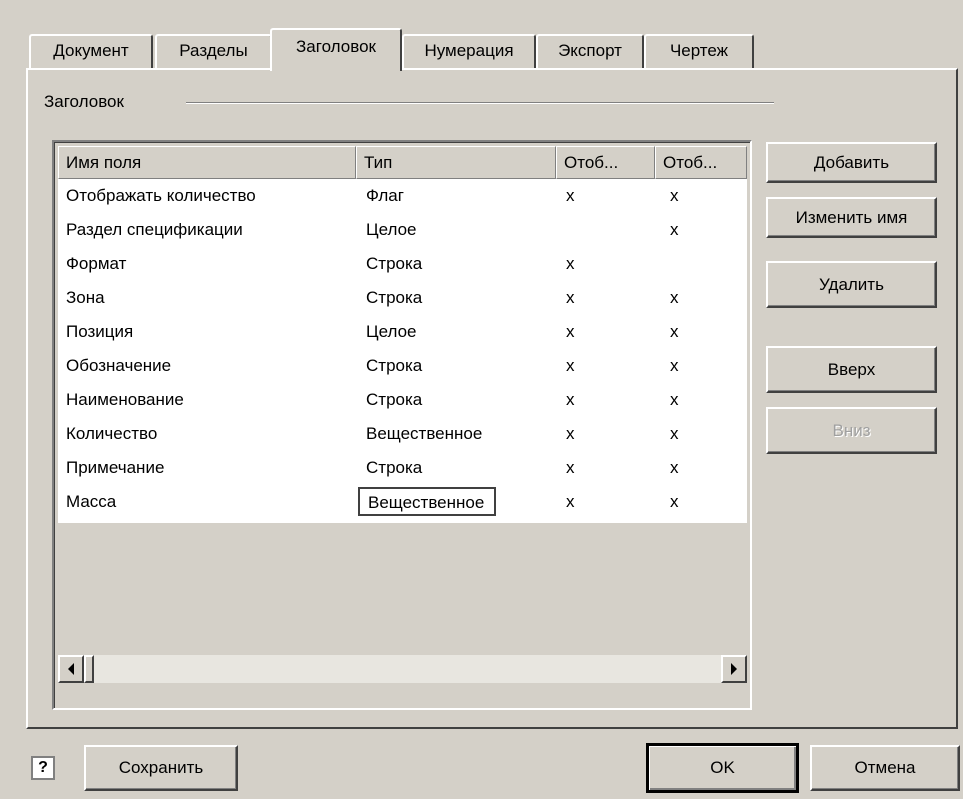 This screenshot has height=799, width=963. What do you see at coordinates (125, 399) in the screenshot?
I see `cell-field-name: Наименование` at bounding box center [125, 399].